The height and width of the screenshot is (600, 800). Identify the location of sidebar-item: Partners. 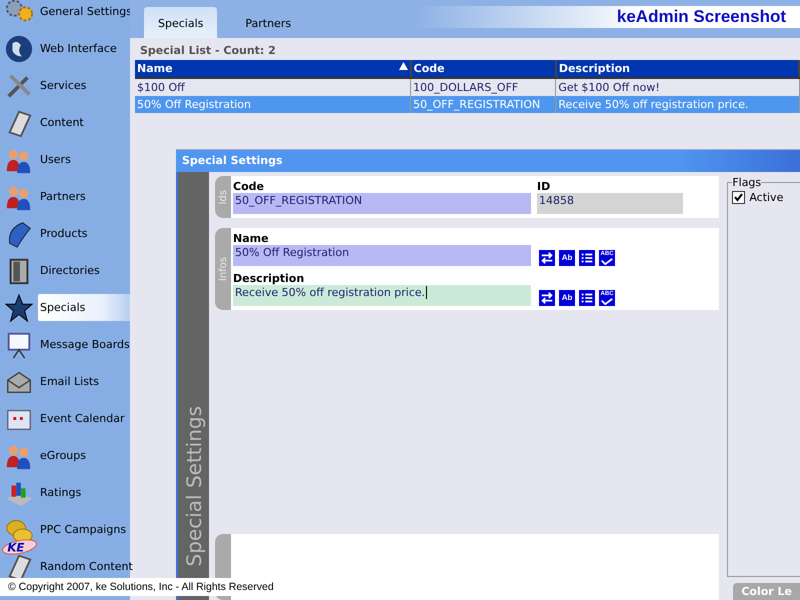
(84, 196).